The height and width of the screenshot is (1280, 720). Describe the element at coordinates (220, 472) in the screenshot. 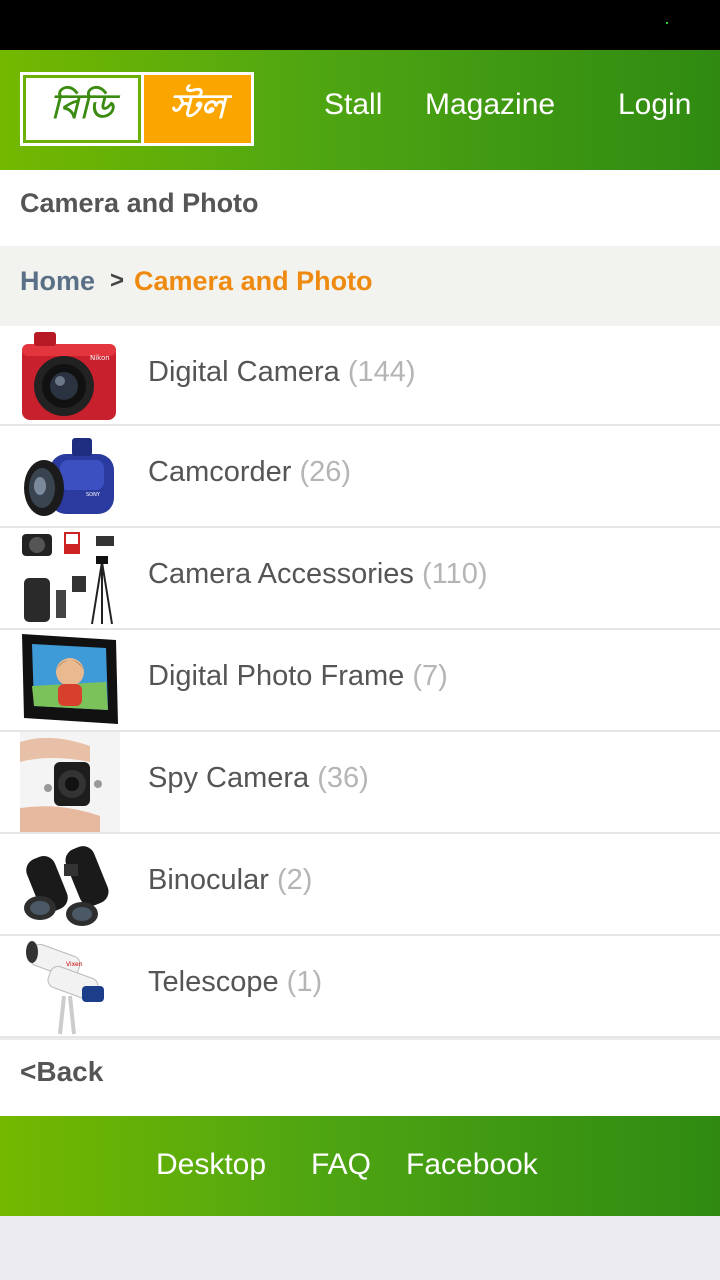

I see `category-name: Camcorder` at that location.